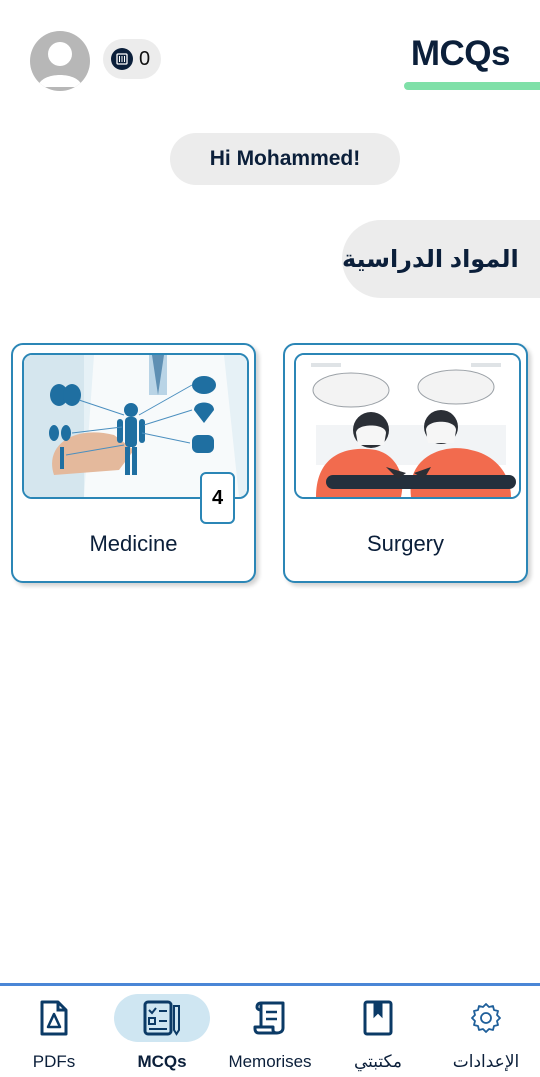  I want to click on page-title: MCQs, so click(460, 53).